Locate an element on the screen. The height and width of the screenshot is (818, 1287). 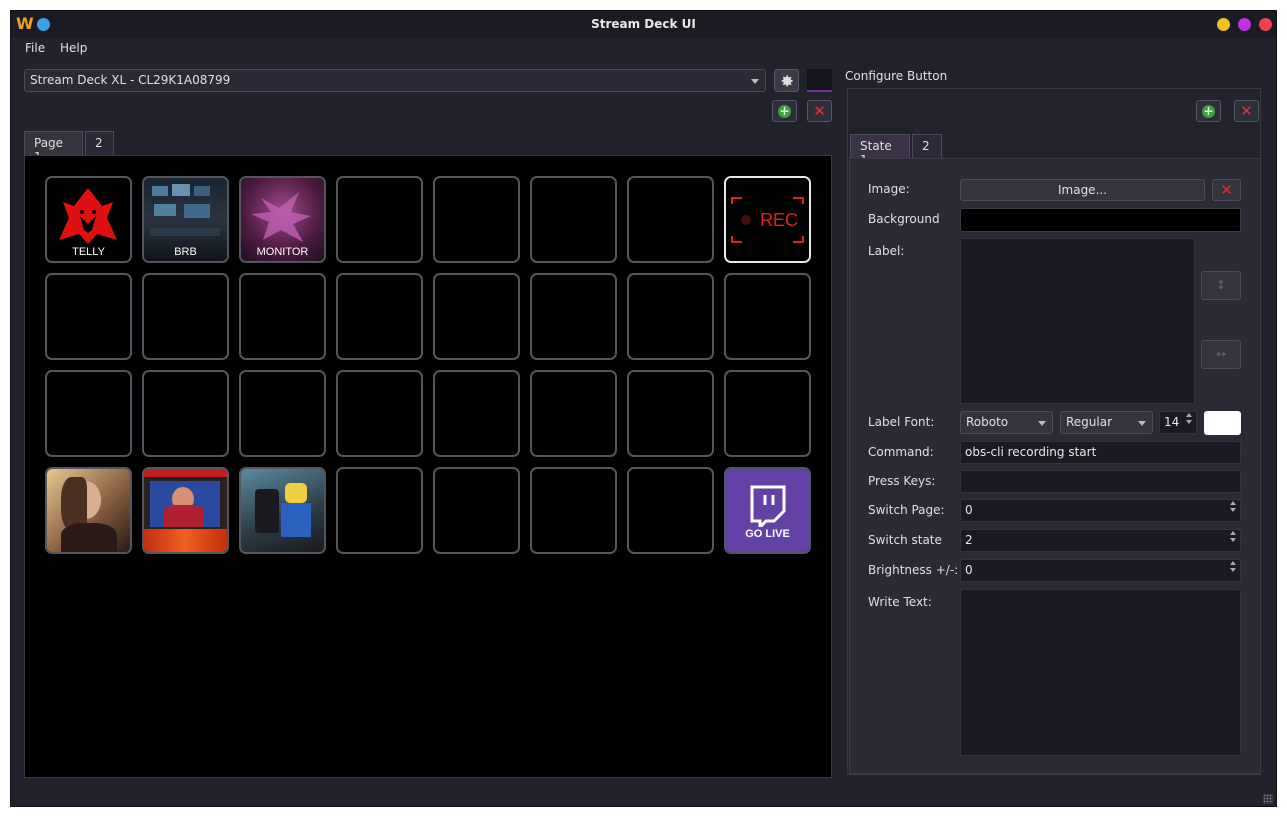
remove-page-button: ✕ is located at coordinates (819, 111).